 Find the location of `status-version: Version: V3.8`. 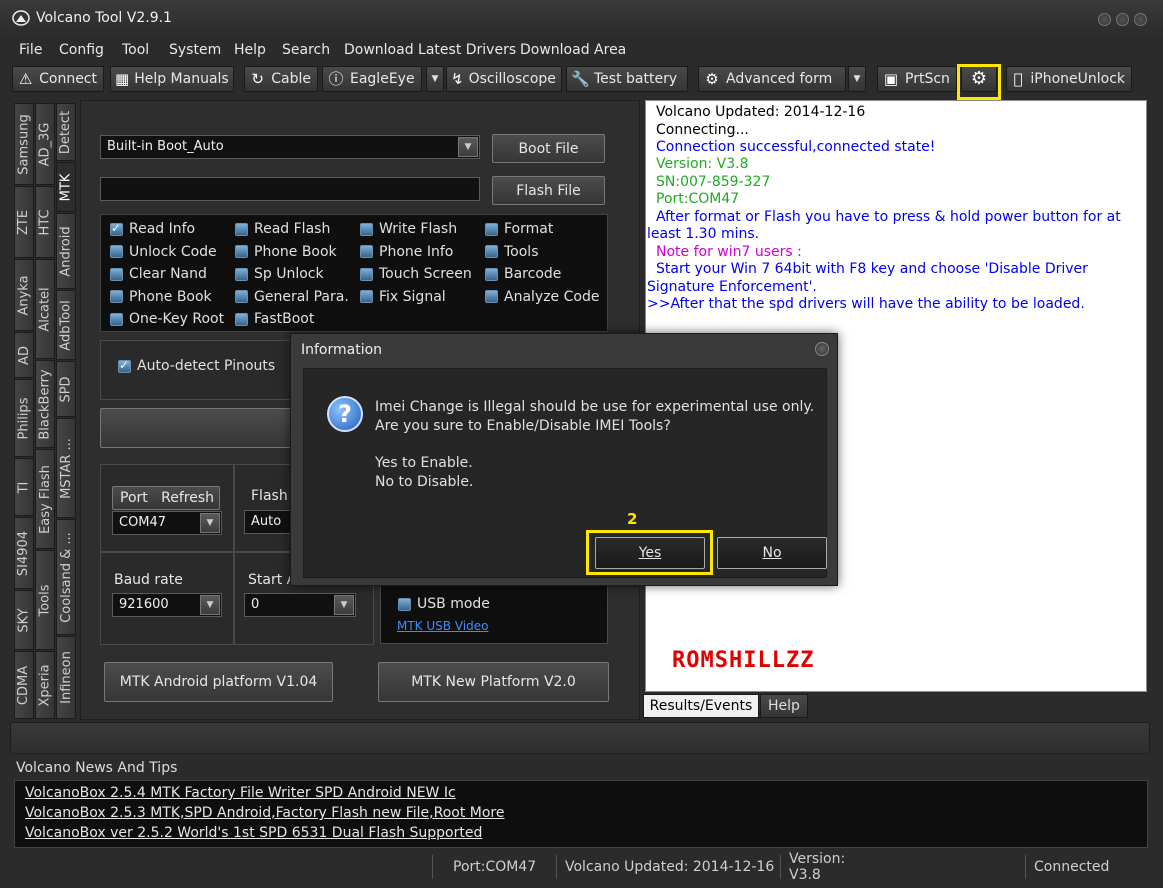

status-version: Version: V3.8 is located at coordinates (821, 867).